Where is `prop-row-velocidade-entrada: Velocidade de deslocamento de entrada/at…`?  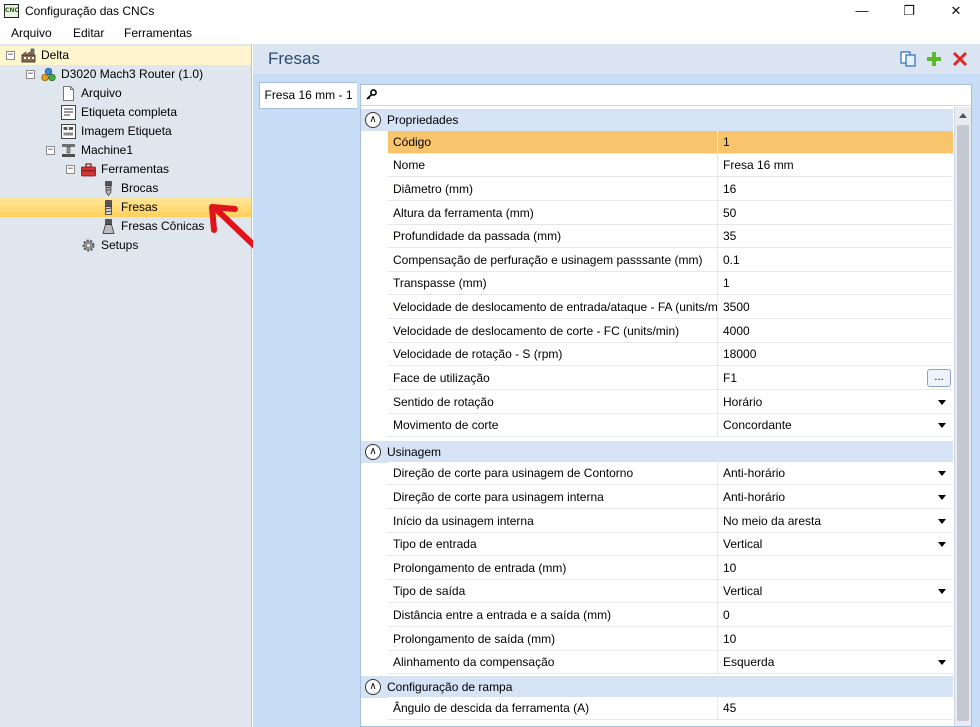 prop-row-velocidade-entrada: Velocidade de deslocamento de entrada/at… is located at coordinates (670, 307).